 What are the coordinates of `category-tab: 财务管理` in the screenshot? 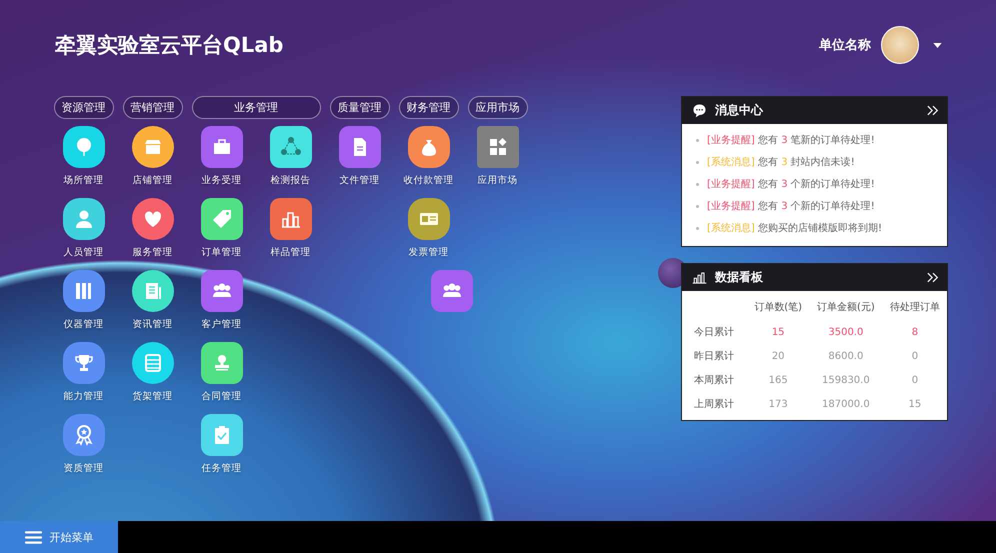 It's located at (428, 107).